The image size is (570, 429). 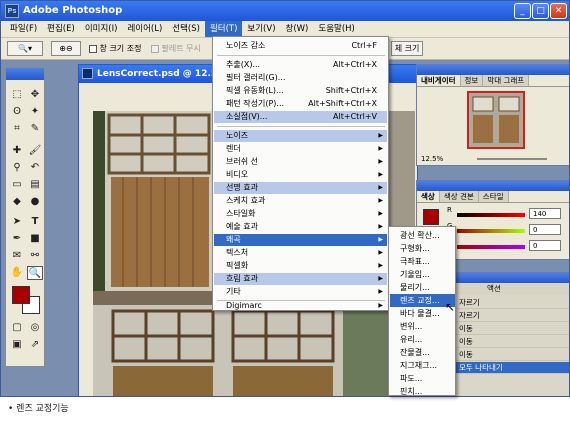 I want to click on filter-item-pixelate: 픽셀화 ▶, so click(x=300, y=266).